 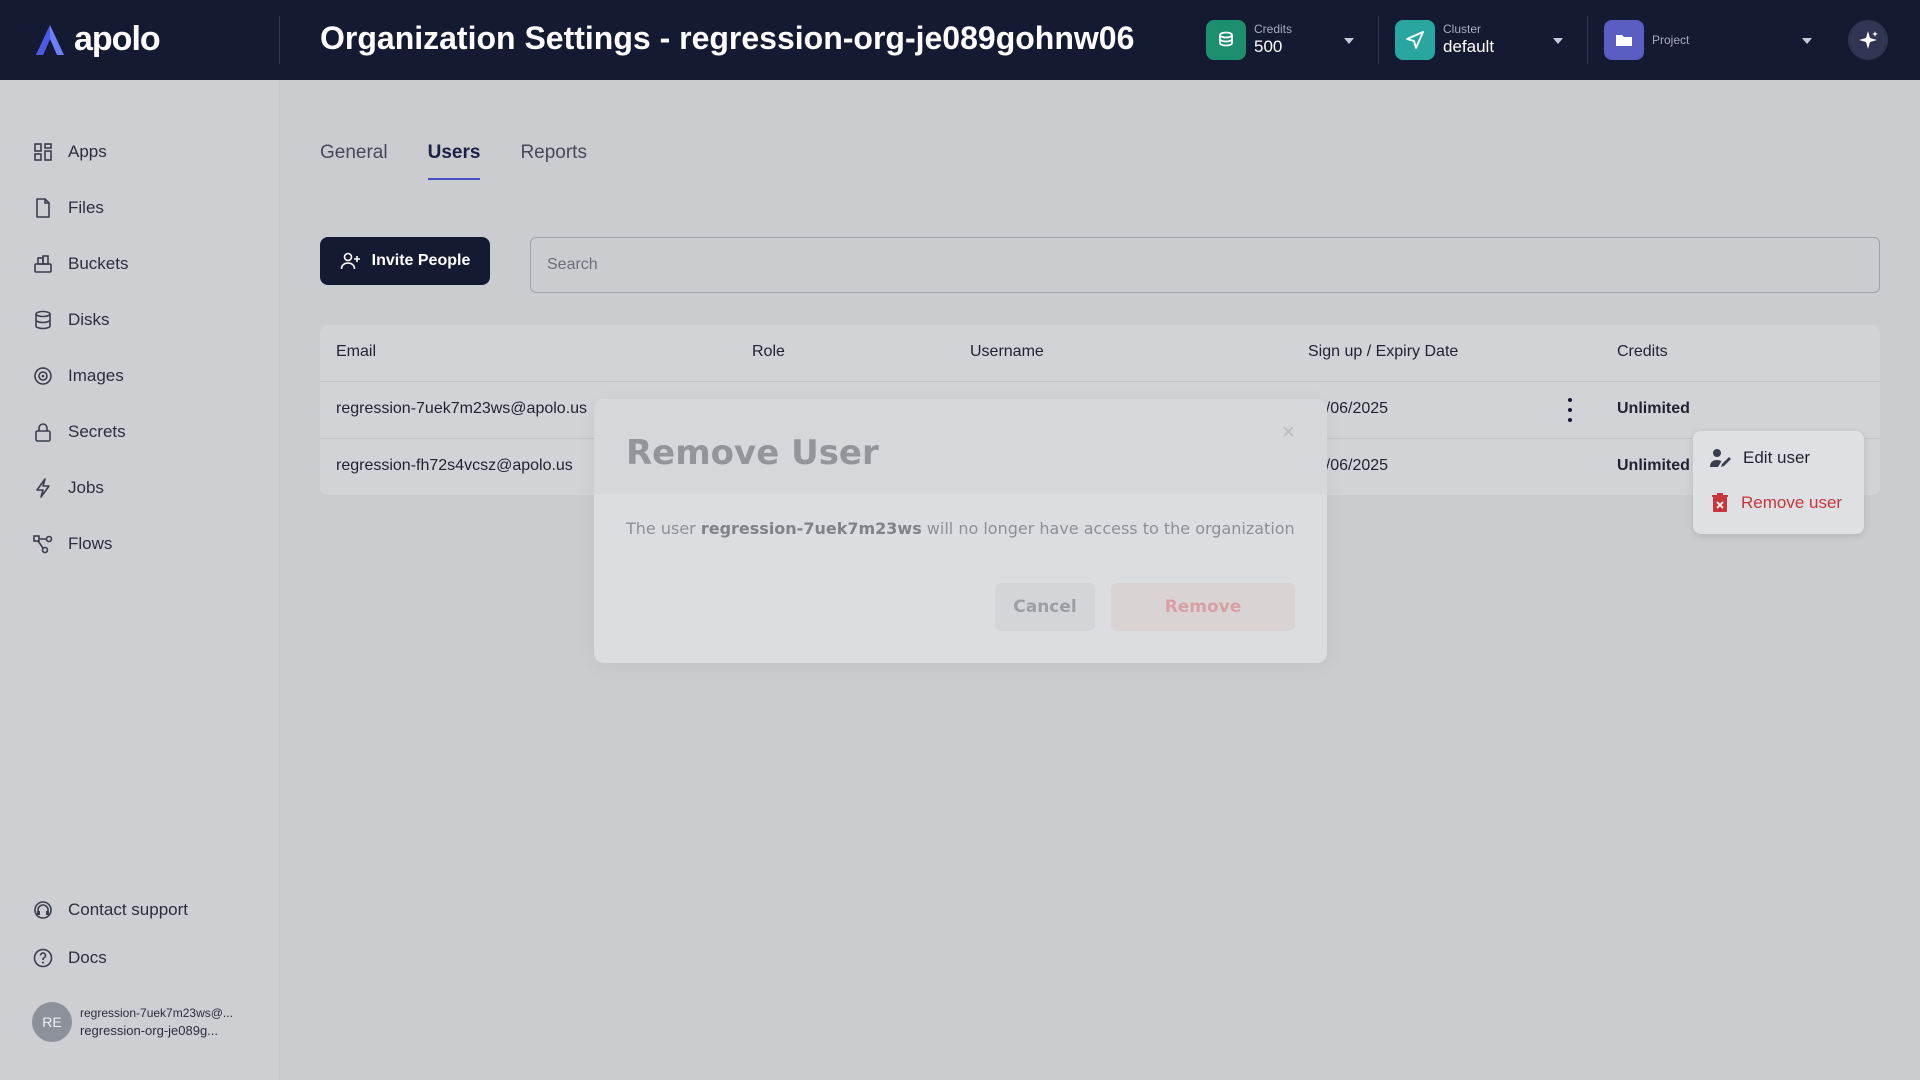 What do you see at coordinates (50, 39) in the screenshot?
I see `apolo-logo-mark-icon` at bounding box center [50, 39].